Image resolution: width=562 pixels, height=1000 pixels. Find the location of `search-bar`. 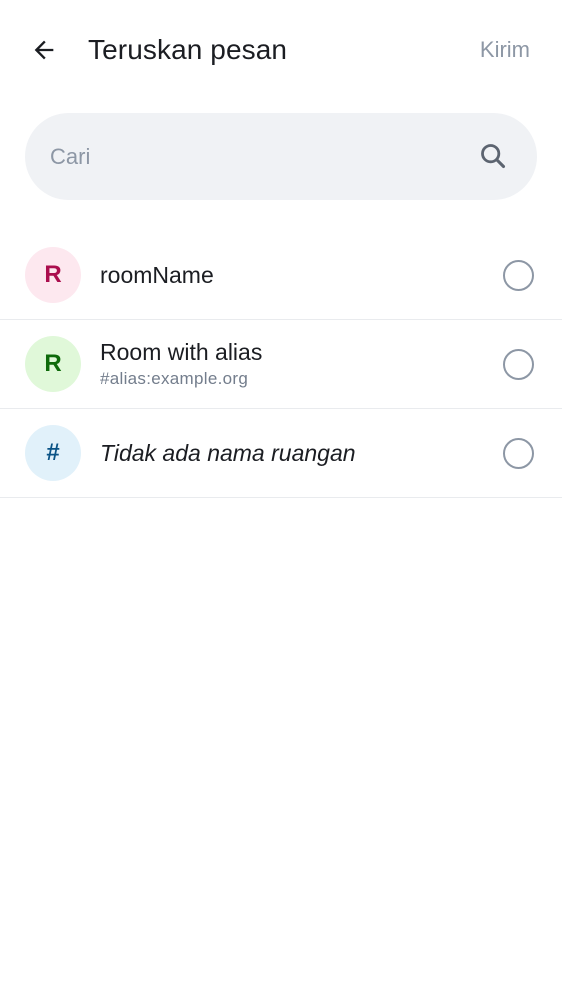

search-bar is located at coordinates (281, 156).